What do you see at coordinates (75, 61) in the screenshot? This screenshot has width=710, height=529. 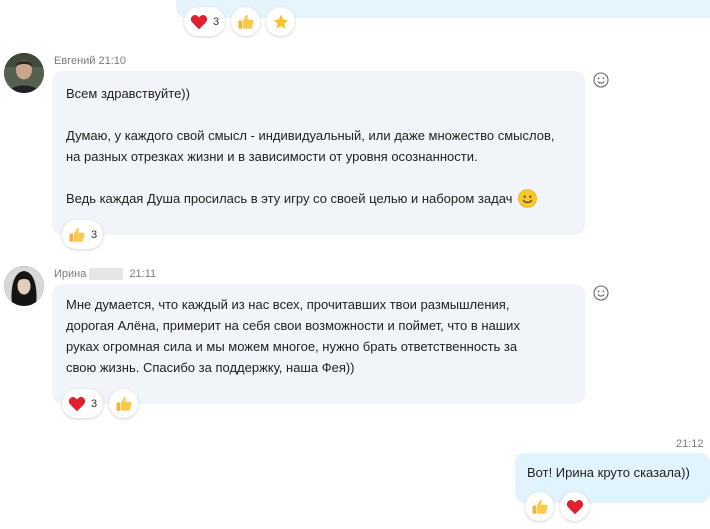 I see `author-name: Евгений` at bounding box center [75, 61].